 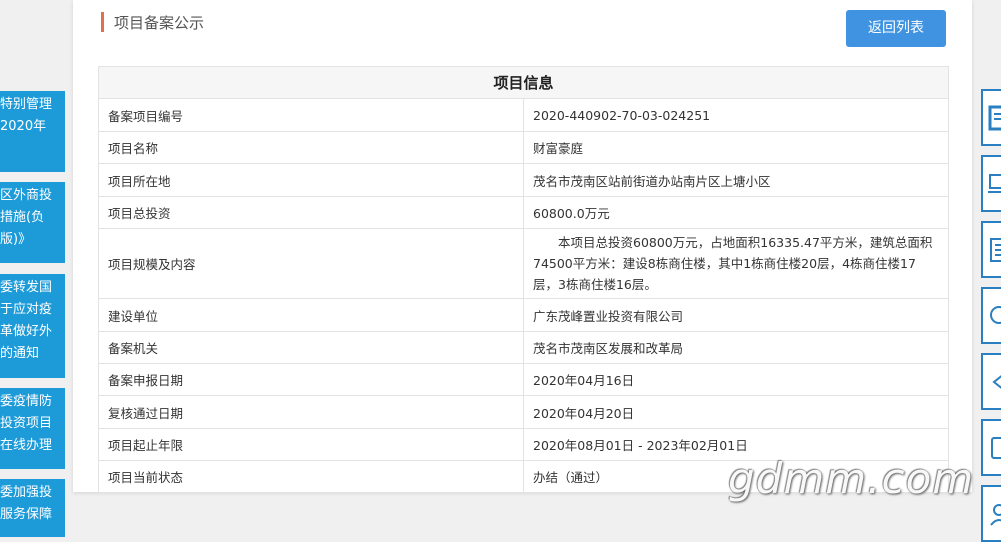 I want to click on row-value: 茂名市茂南区站前街道办站南片区上塘小区, so click(x=736, y=180).